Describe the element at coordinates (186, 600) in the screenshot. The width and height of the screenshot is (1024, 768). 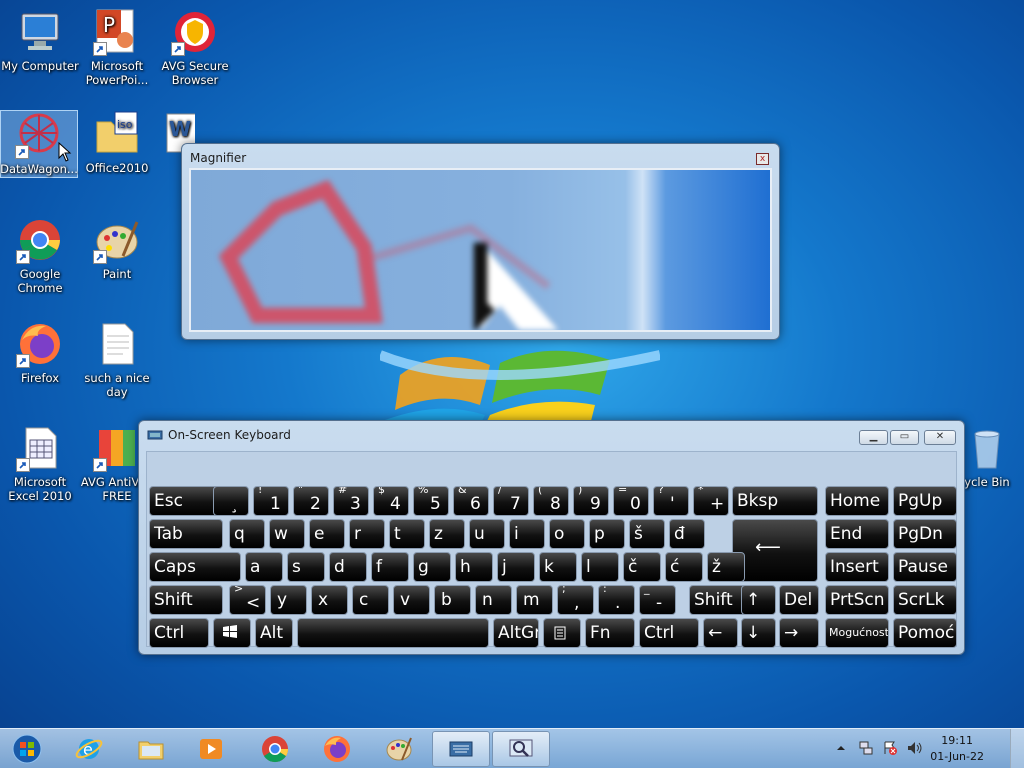
I see `key-shift-left: Shift` at that location.